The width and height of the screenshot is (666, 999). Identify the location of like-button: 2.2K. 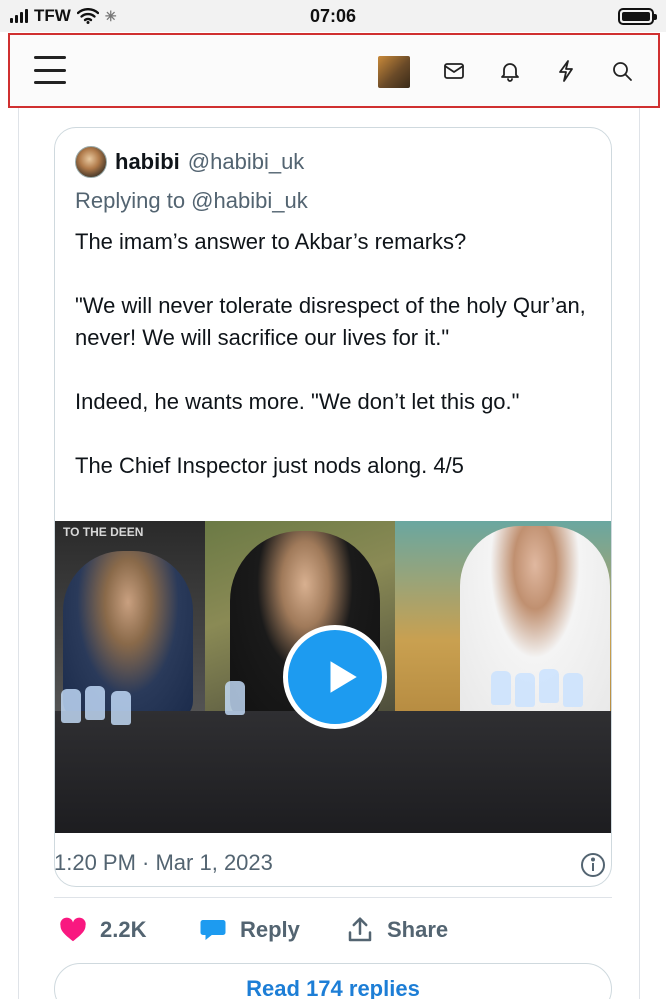
(102, 930).